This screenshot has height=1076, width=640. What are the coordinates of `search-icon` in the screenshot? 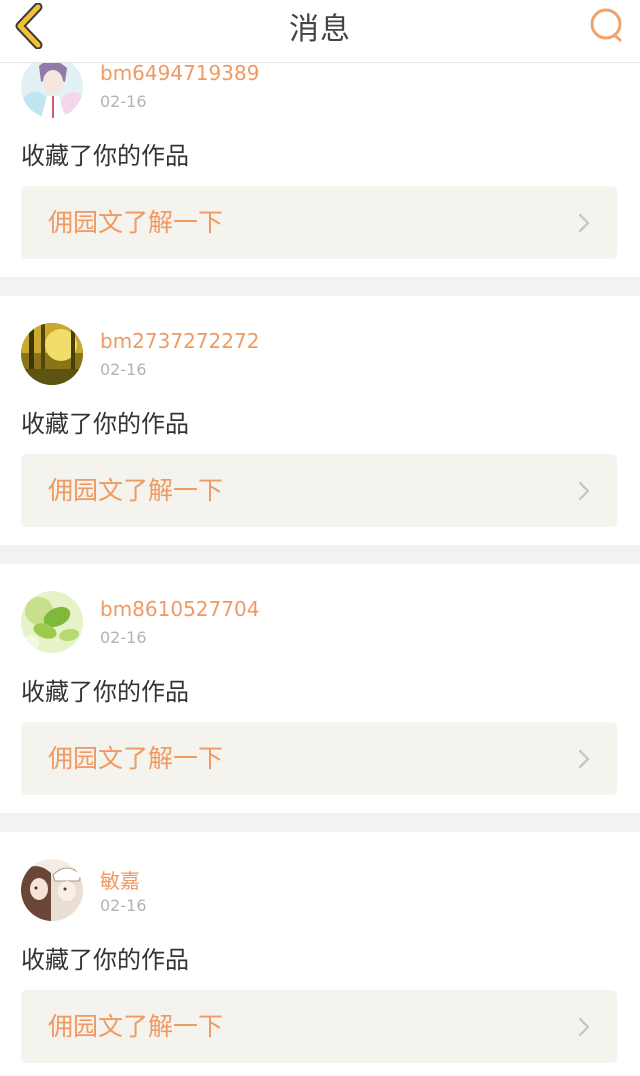 It's located at (606, 25).